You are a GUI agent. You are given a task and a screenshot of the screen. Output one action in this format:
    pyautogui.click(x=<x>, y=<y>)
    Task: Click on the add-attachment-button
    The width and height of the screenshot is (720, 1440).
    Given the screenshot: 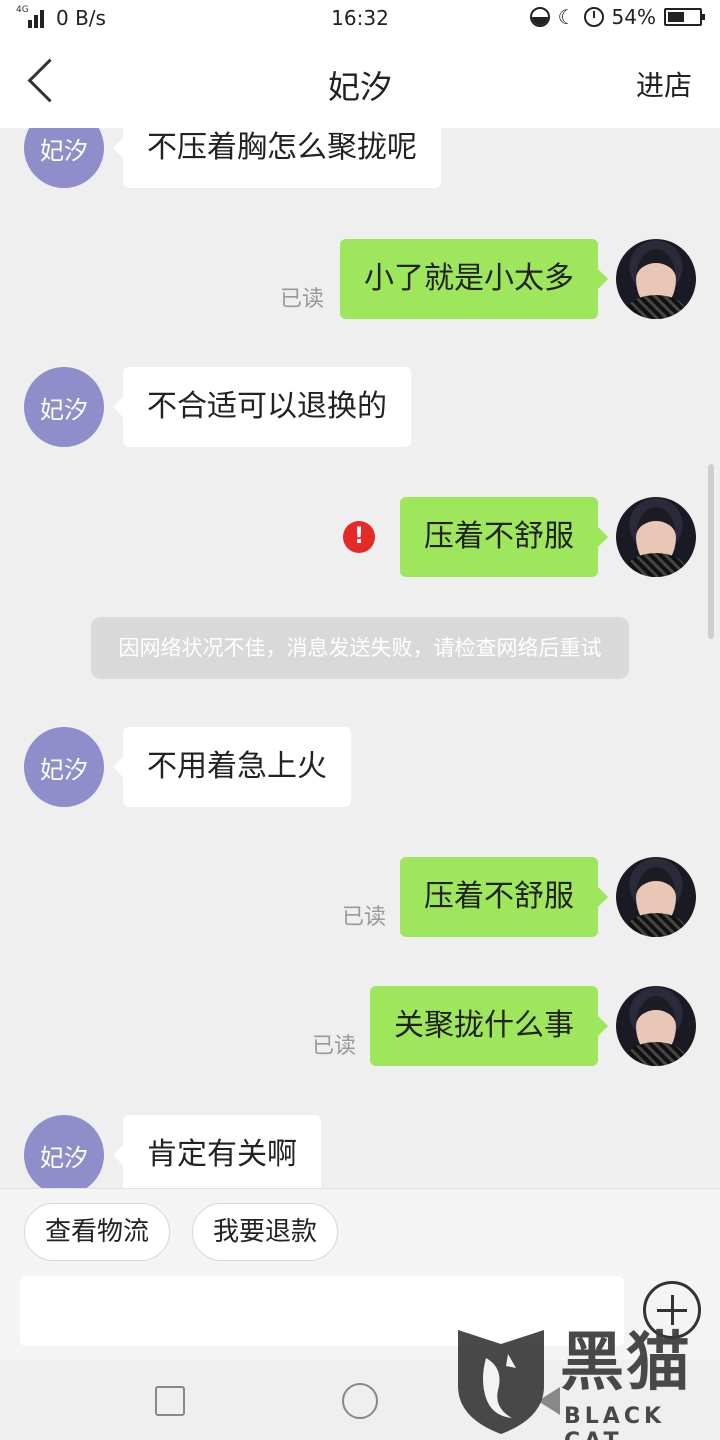 What is the action you would take?
    pyautogui.click(x=672, y=1310)
    